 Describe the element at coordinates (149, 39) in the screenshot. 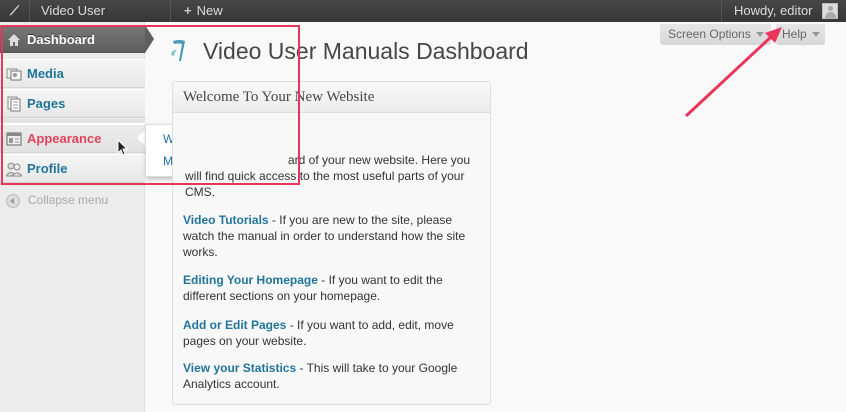

I see `active-menu-arrow` at that location.